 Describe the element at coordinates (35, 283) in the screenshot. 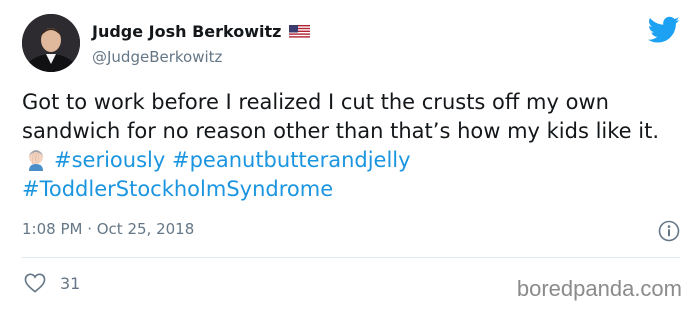

I see `heart-icon` at that location.